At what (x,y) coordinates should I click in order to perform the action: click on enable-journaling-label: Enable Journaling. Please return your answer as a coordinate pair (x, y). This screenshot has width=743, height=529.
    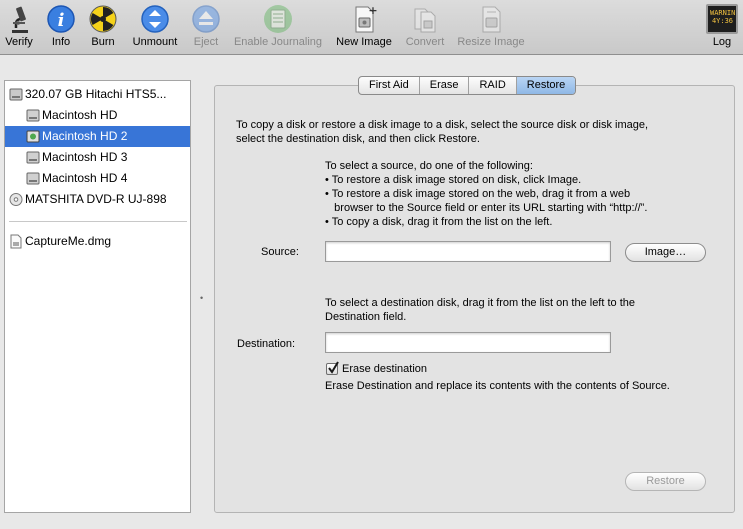
    Looking at the image, I should click on (278, 42).